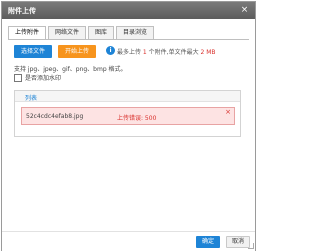 This screenshot has width=320, height=252. I want to click on file-list-panel: 列表 52c4cdc4efab8.jpg 上传错误: 500 ×, so click(127, 113).